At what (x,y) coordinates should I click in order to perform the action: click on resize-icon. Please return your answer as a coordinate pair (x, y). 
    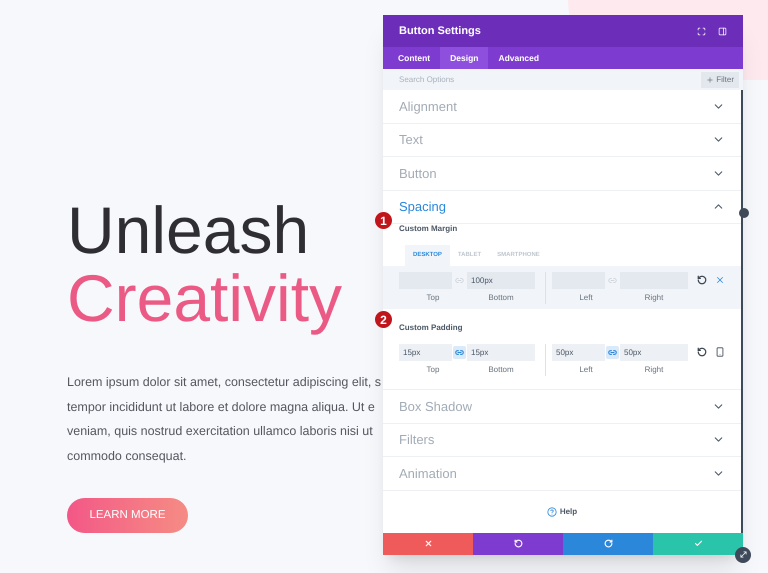
    Looking at the image, I should click on (743, 554).